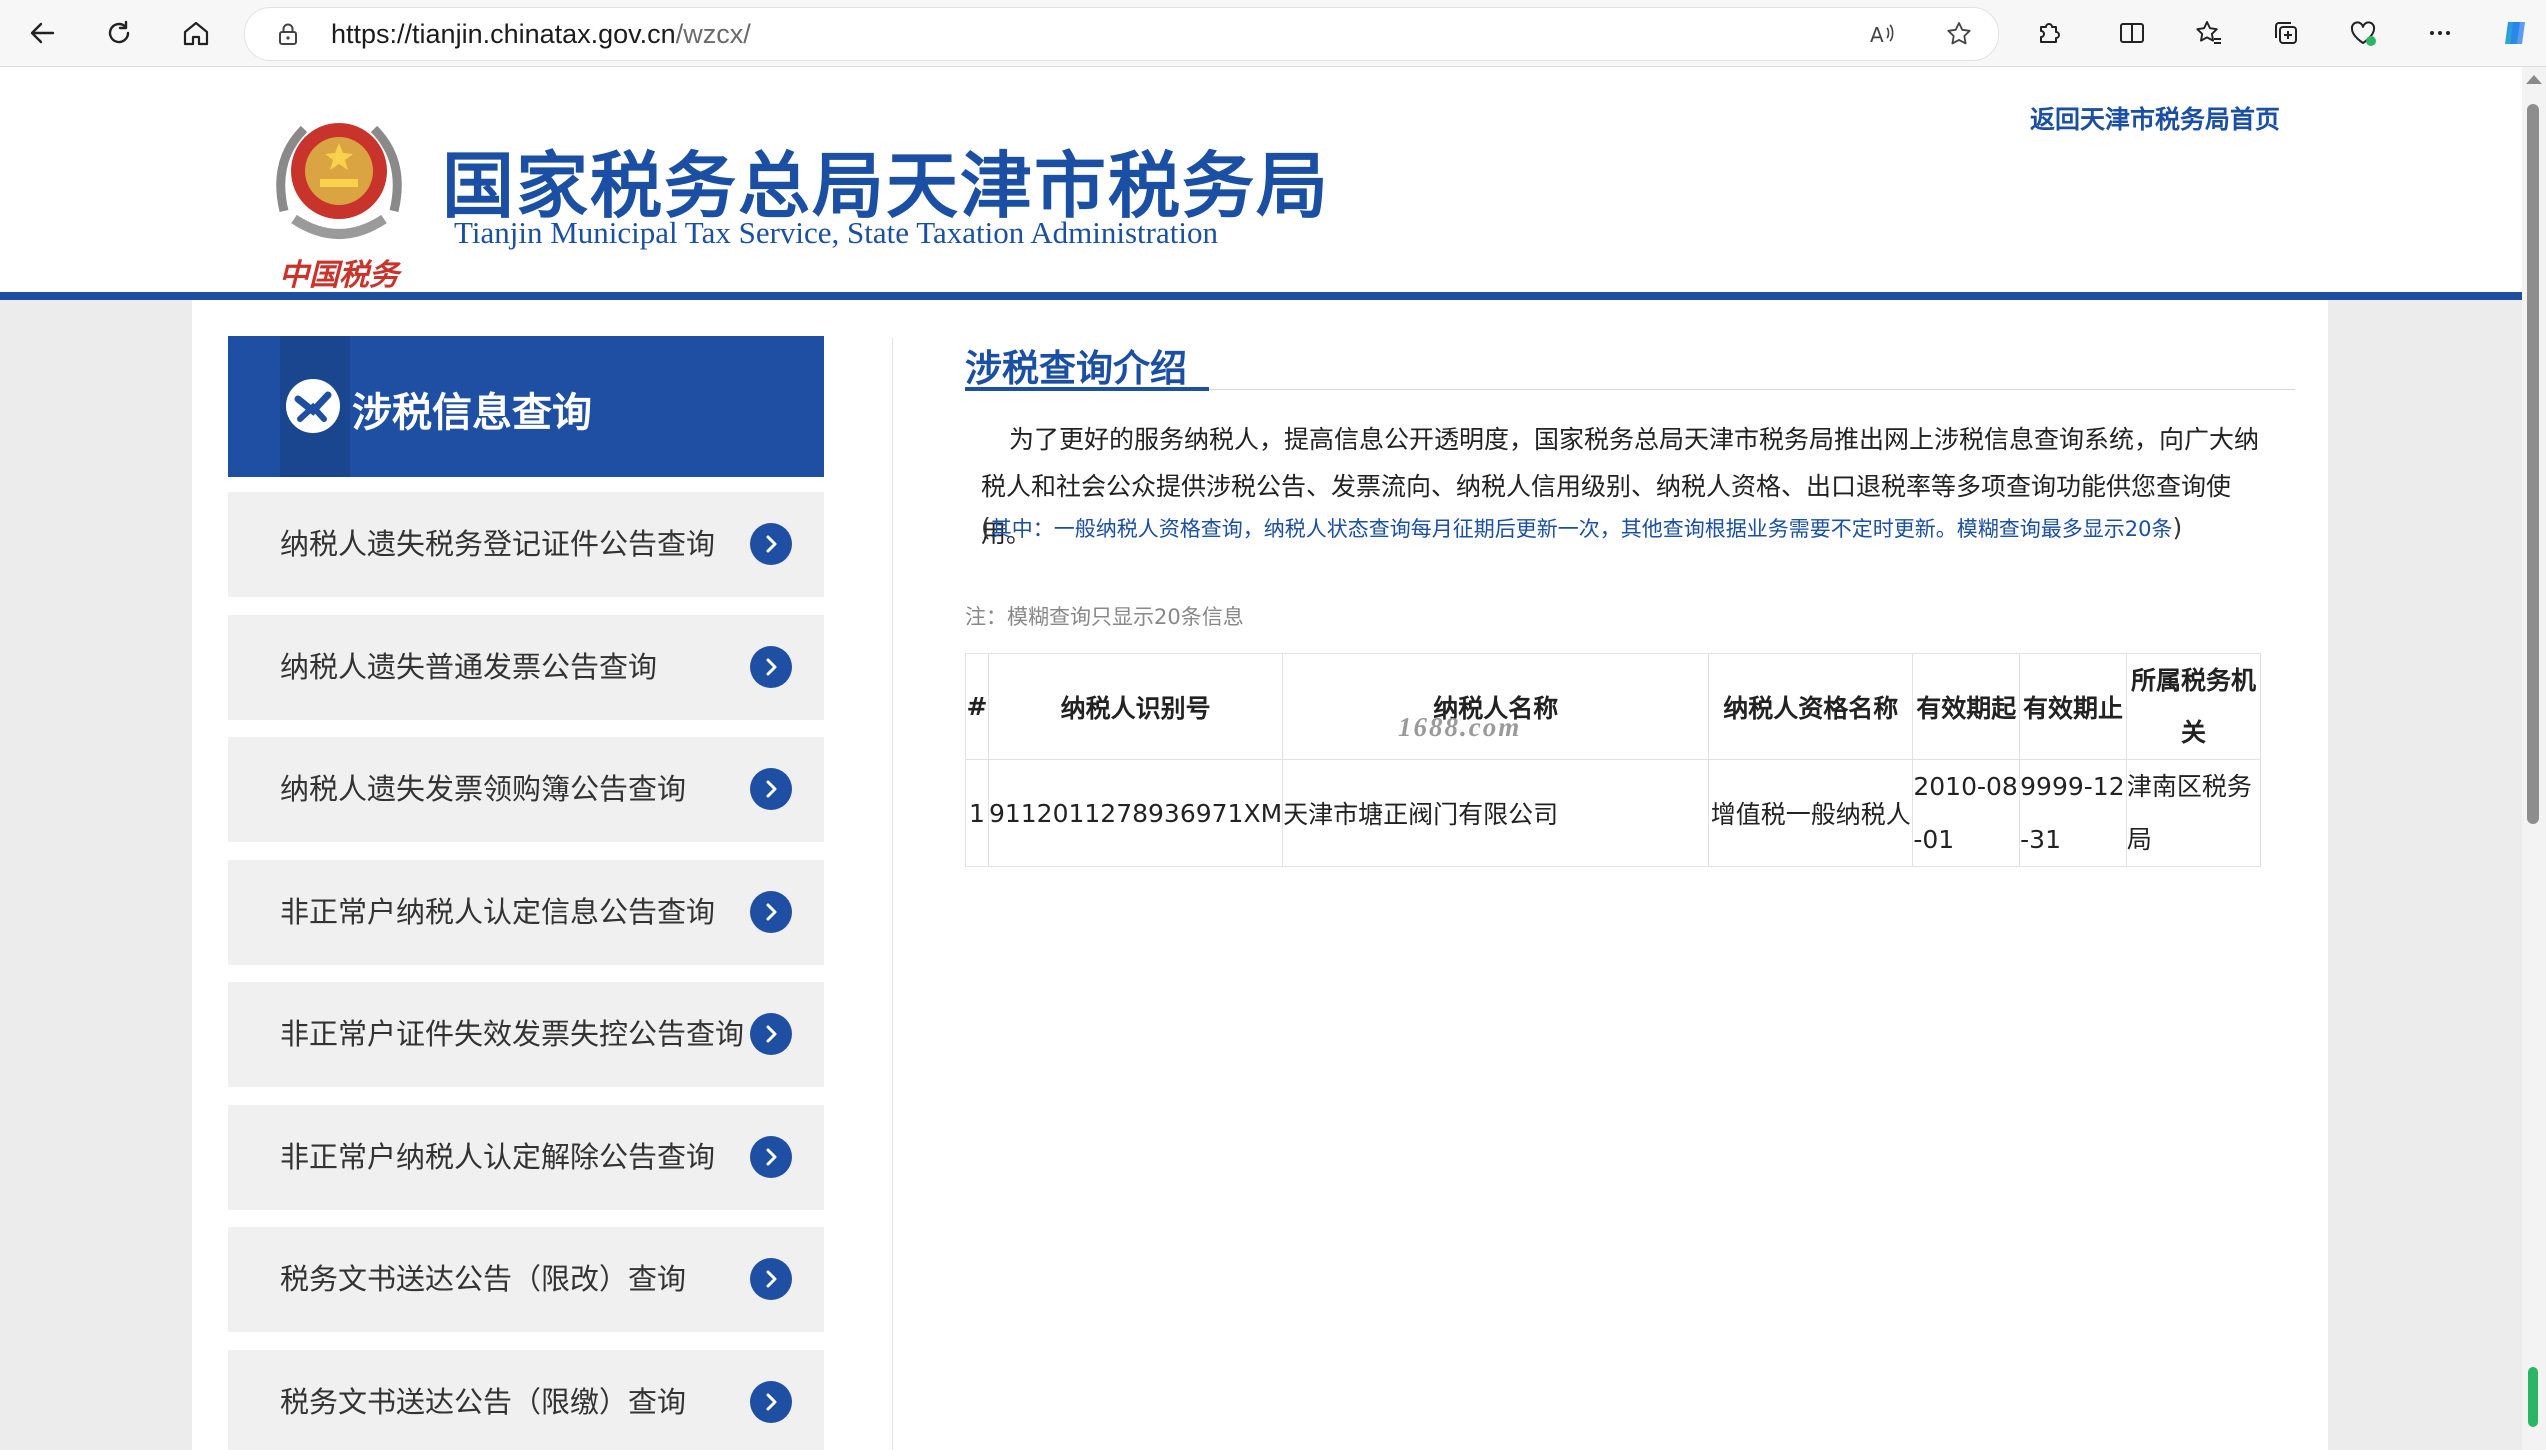 The height and width of the screenshot is (1450, 2546). I want to click on note-close-paren: ), so click(2177, 527).